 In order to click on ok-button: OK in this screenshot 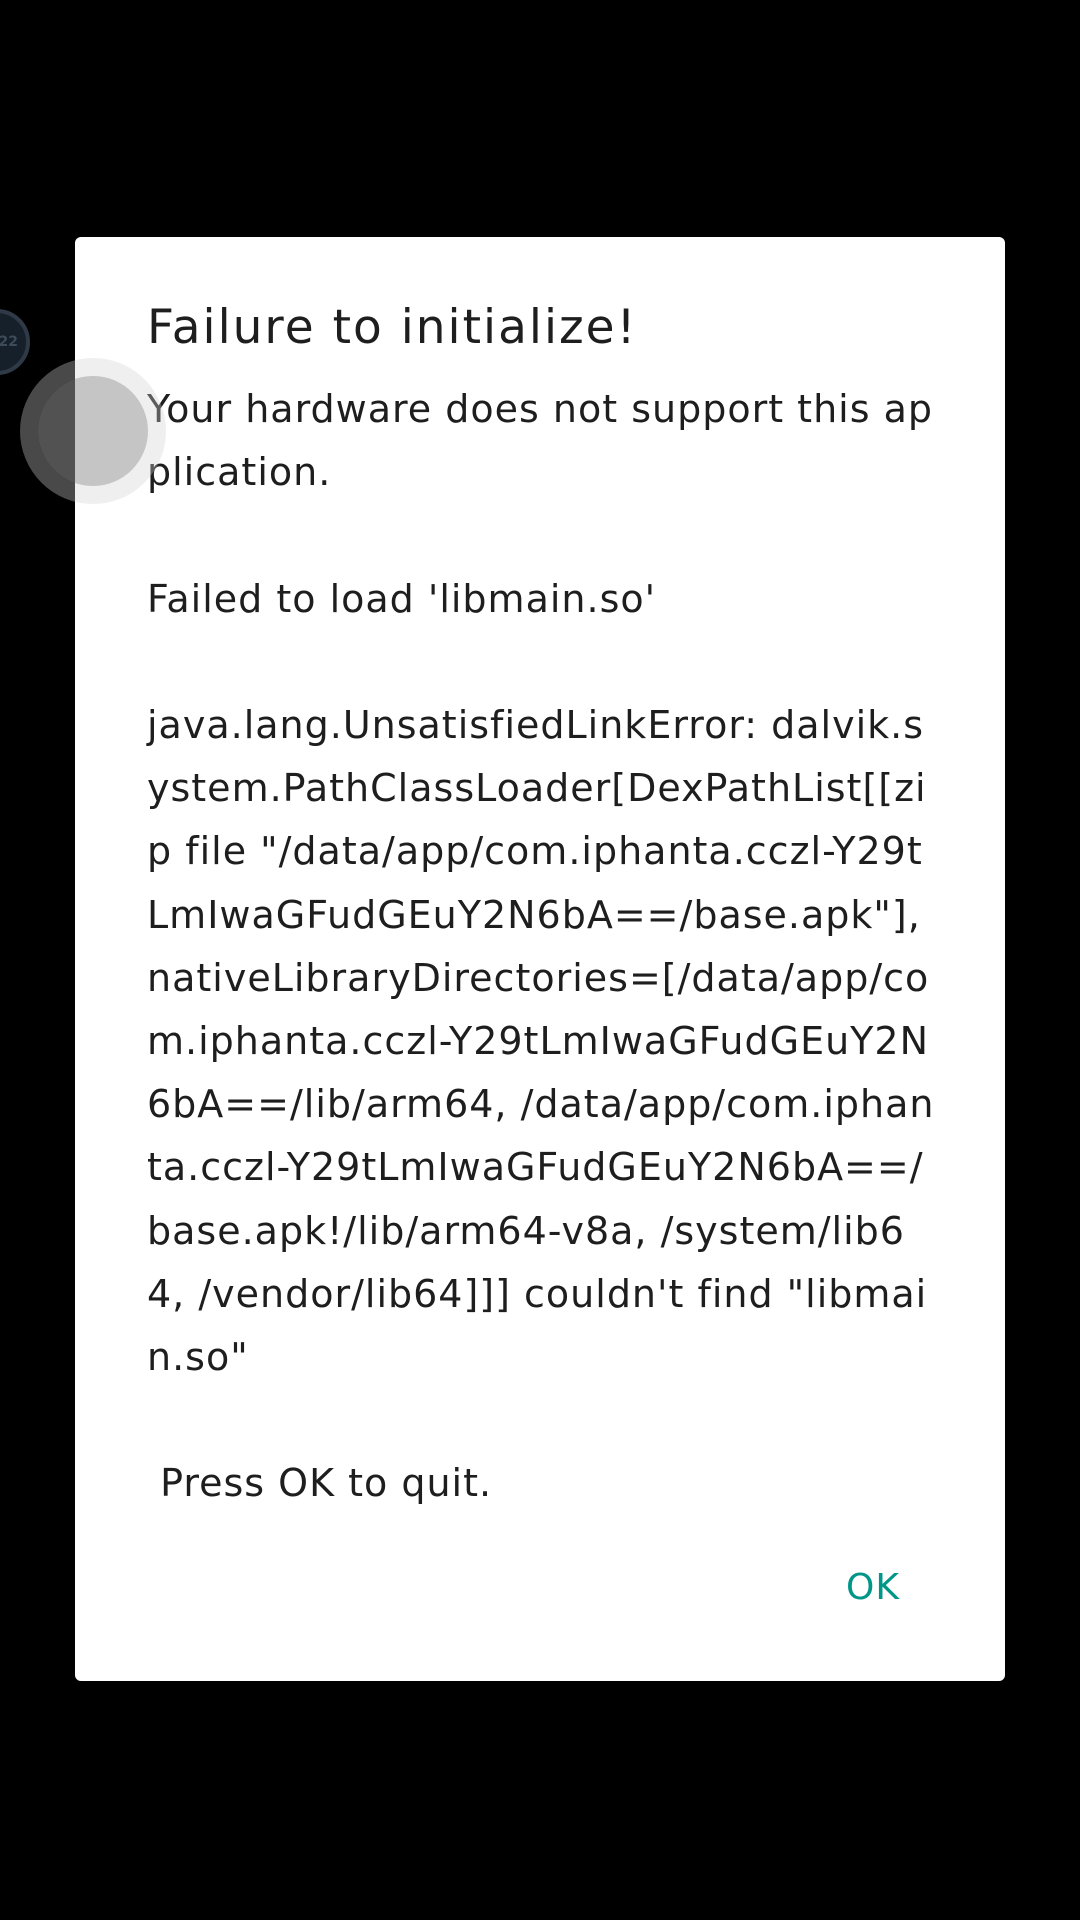, I will do `click(873, 1587)`.